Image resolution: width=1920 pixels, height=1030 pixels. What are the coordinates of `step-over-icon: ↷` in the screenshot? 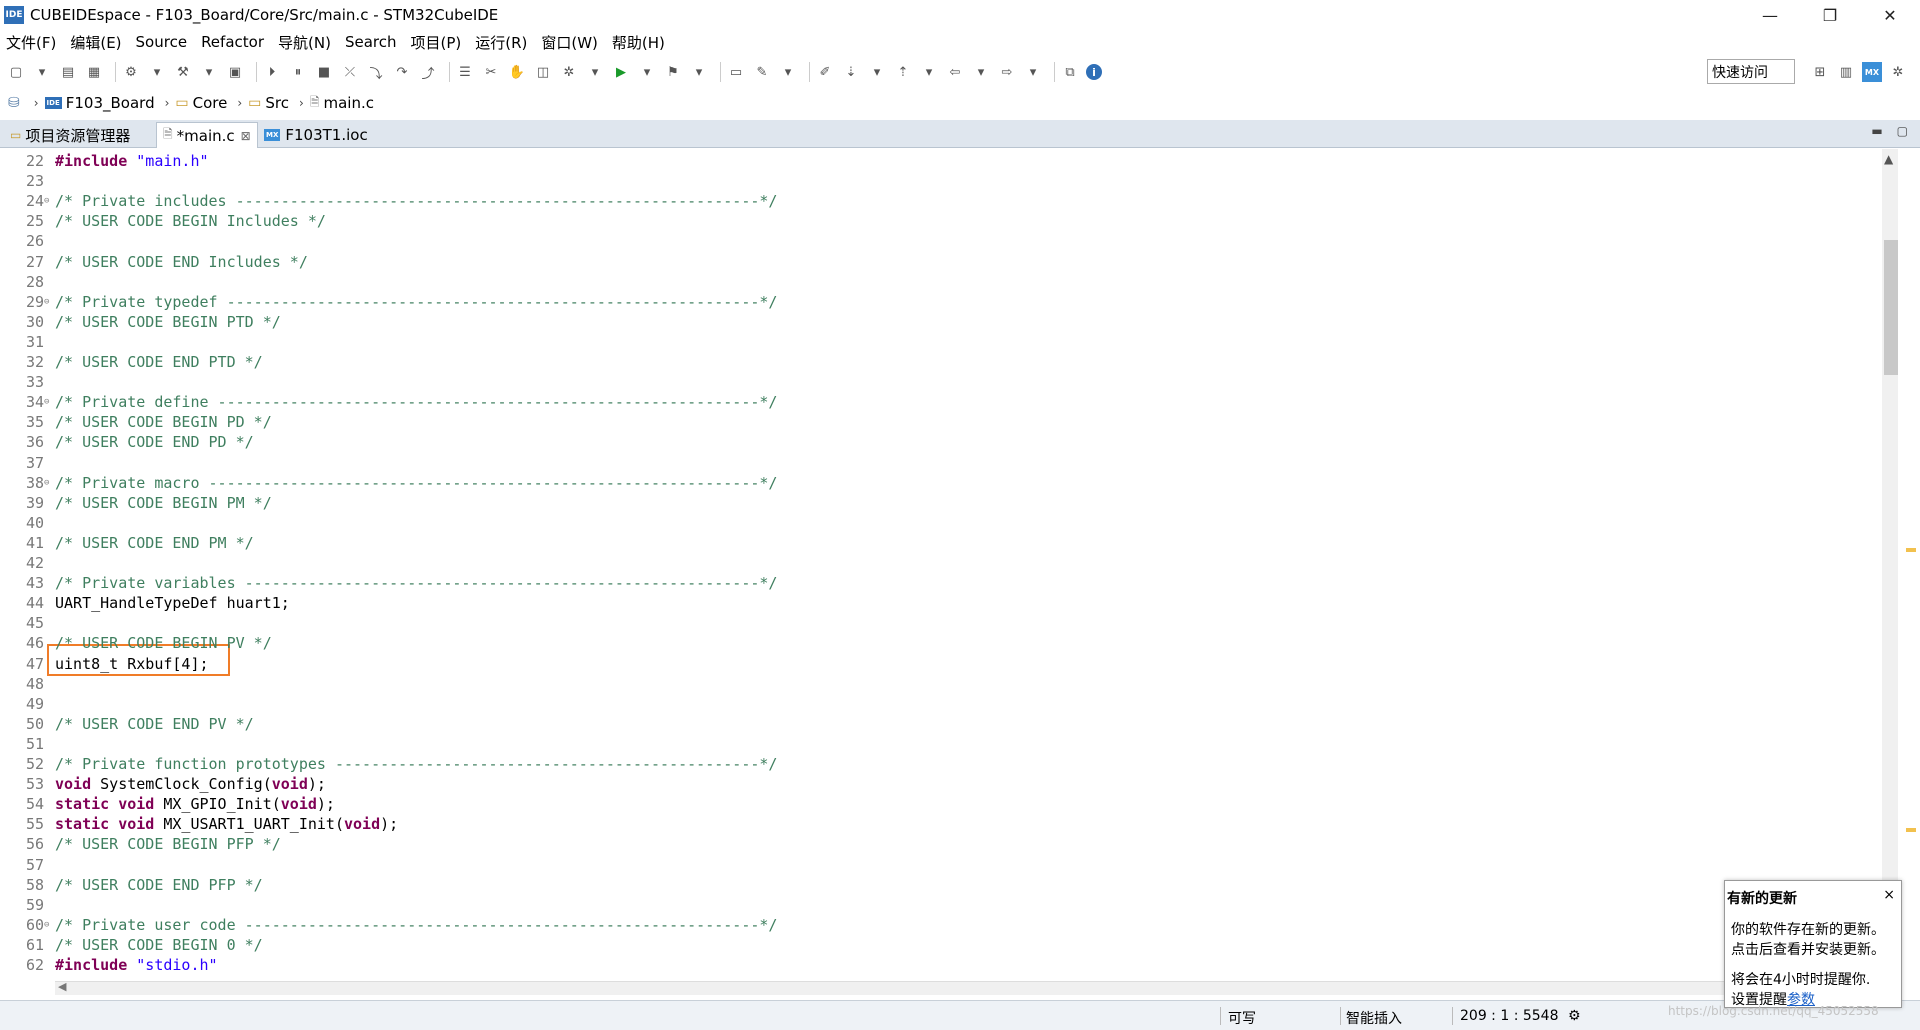 It's located at (402, 72).